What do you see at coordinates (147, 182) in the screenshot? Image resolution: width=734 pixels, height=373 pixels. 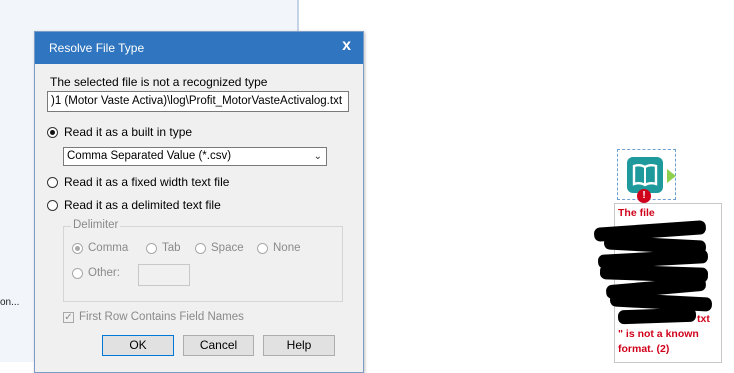 I see `radio-fixed-width-label: Read it as a fixed width text file` at bounding box center [147, 182].